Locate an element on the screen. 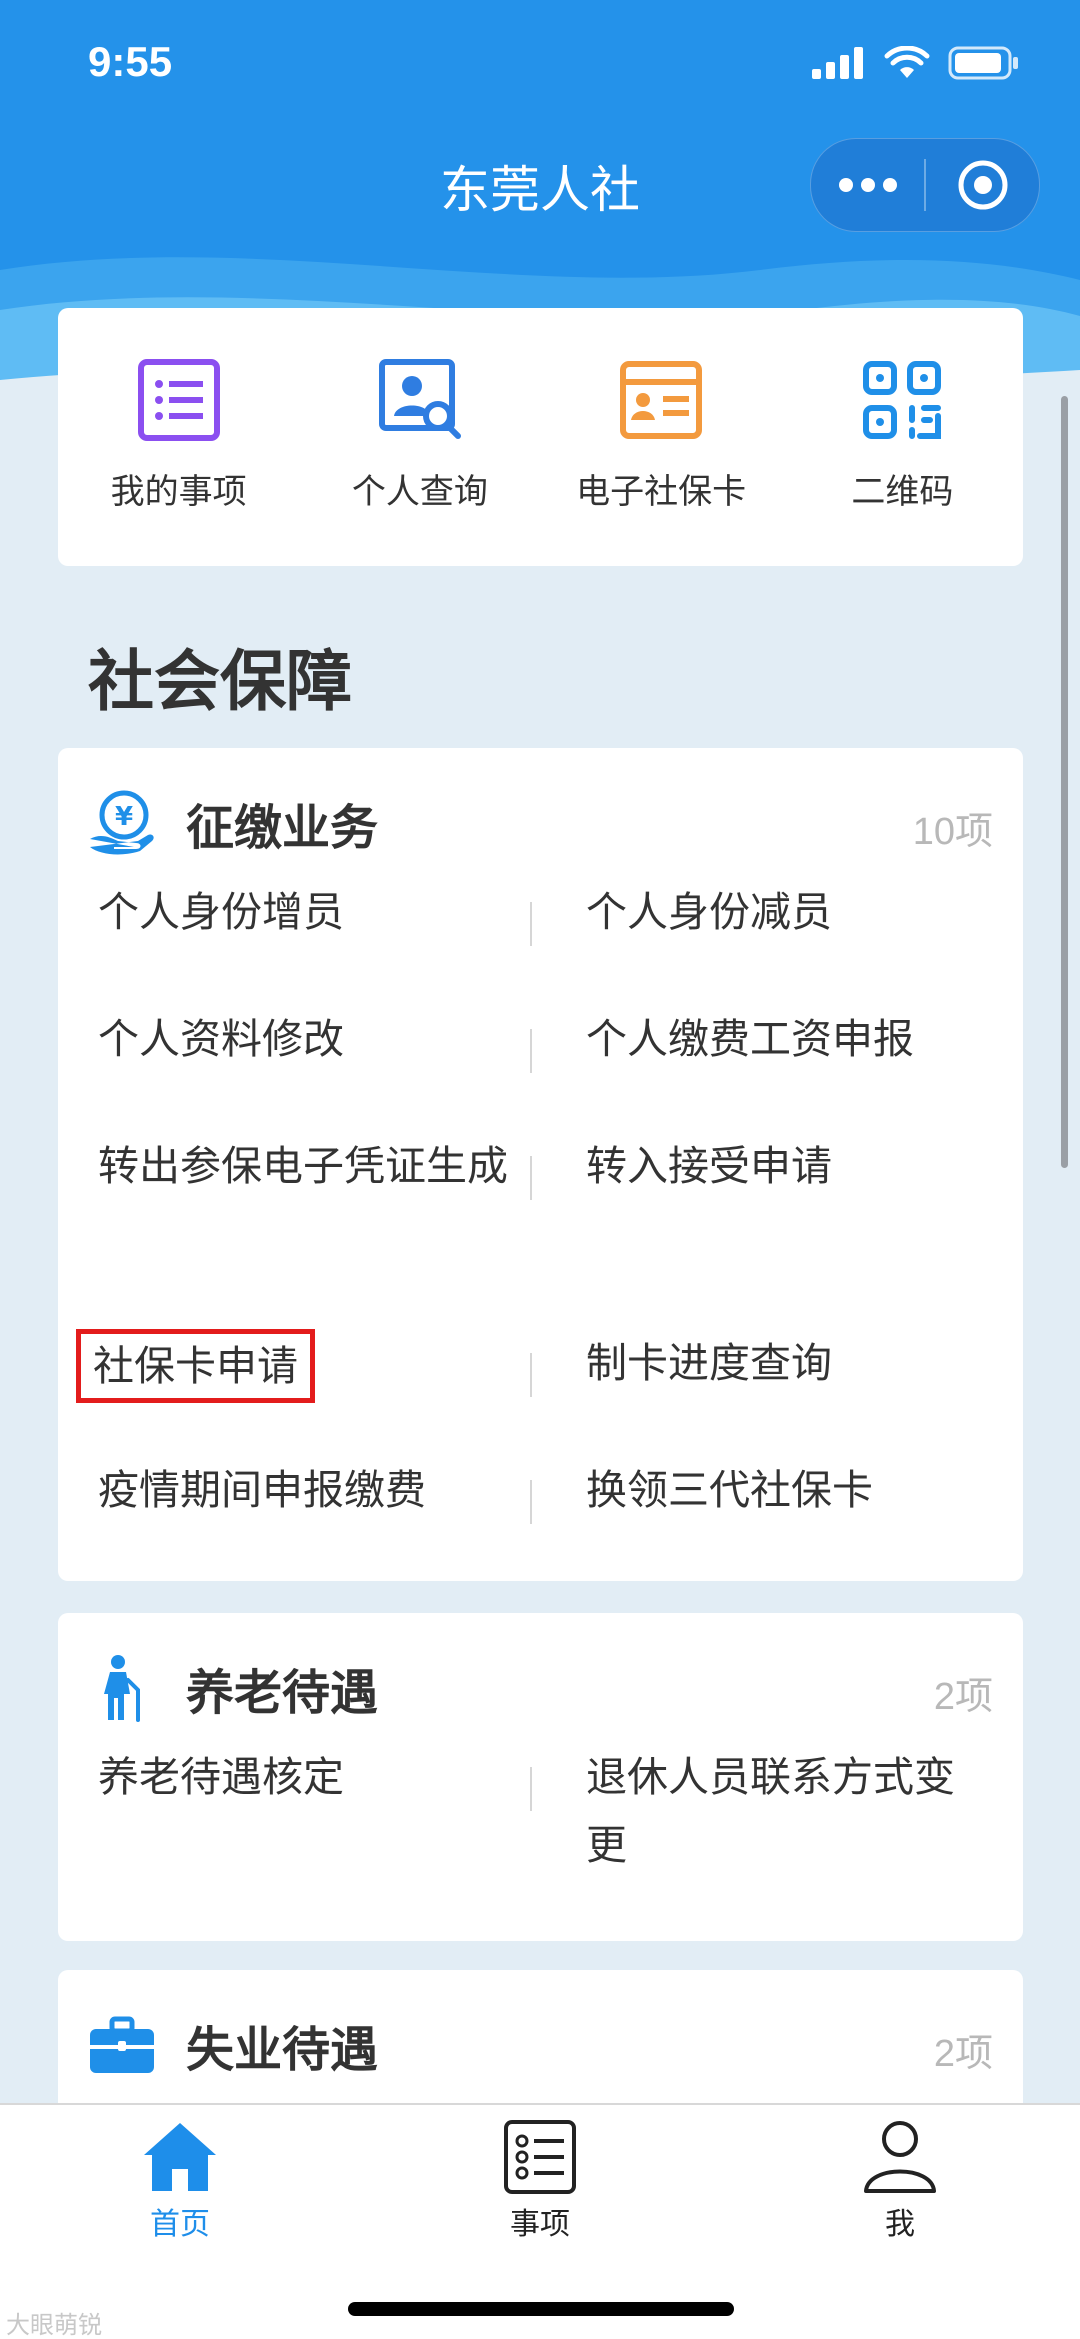 The width and height of the screenshot is (1080, 2339). section-title: 社会保障 is located at coordinates (220, 681).